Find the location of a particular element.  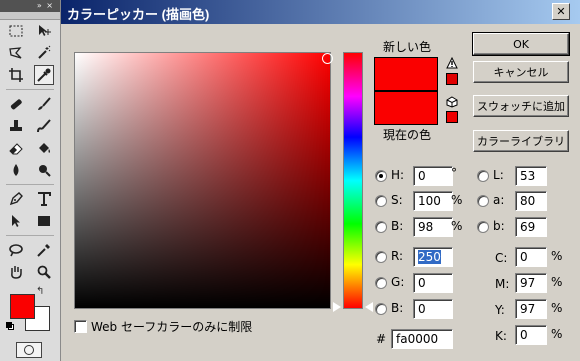

default-colors-icon is located at coordinates (11, 327).